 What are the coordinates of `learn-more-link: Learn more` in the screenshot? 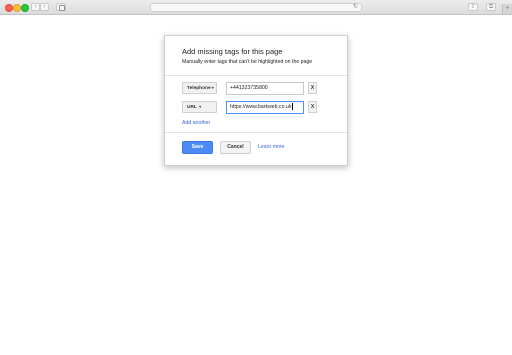 It's located at (271, 147).